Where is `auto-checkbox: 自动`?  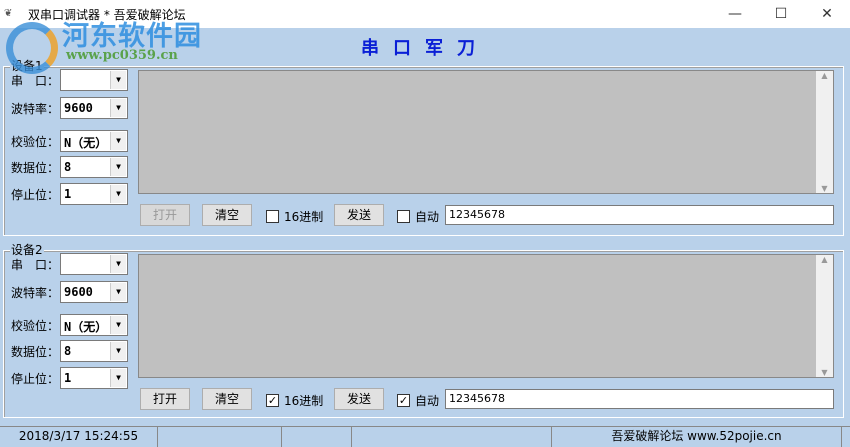
auto-checkbox: 自动 is located at coordinates (418, 216).